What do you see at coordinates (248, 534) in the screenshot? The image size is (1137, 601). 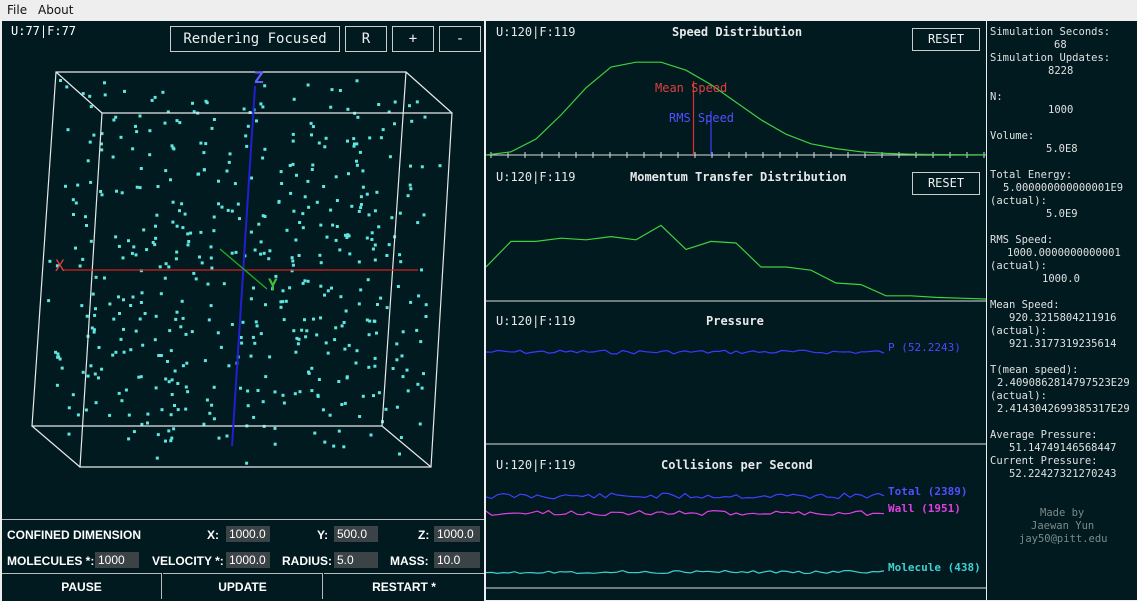 I see `x-dim-input: 1000.0` at bounding box center [248, 534].